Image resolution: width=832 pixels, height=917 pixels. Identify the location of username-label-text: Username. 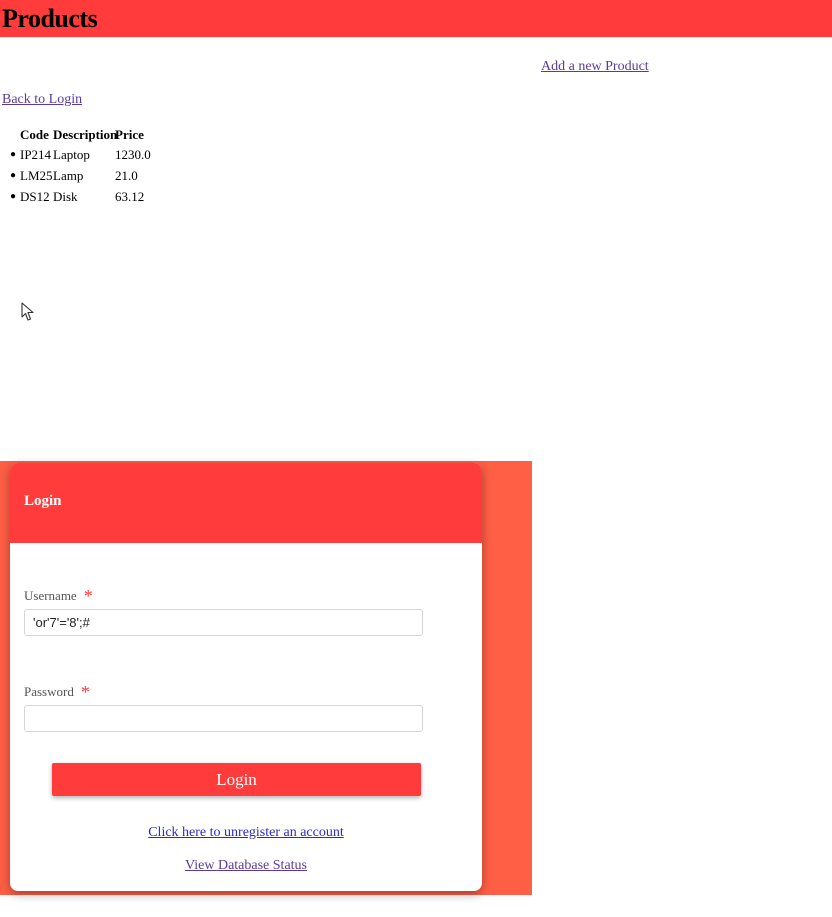
(50, 595).